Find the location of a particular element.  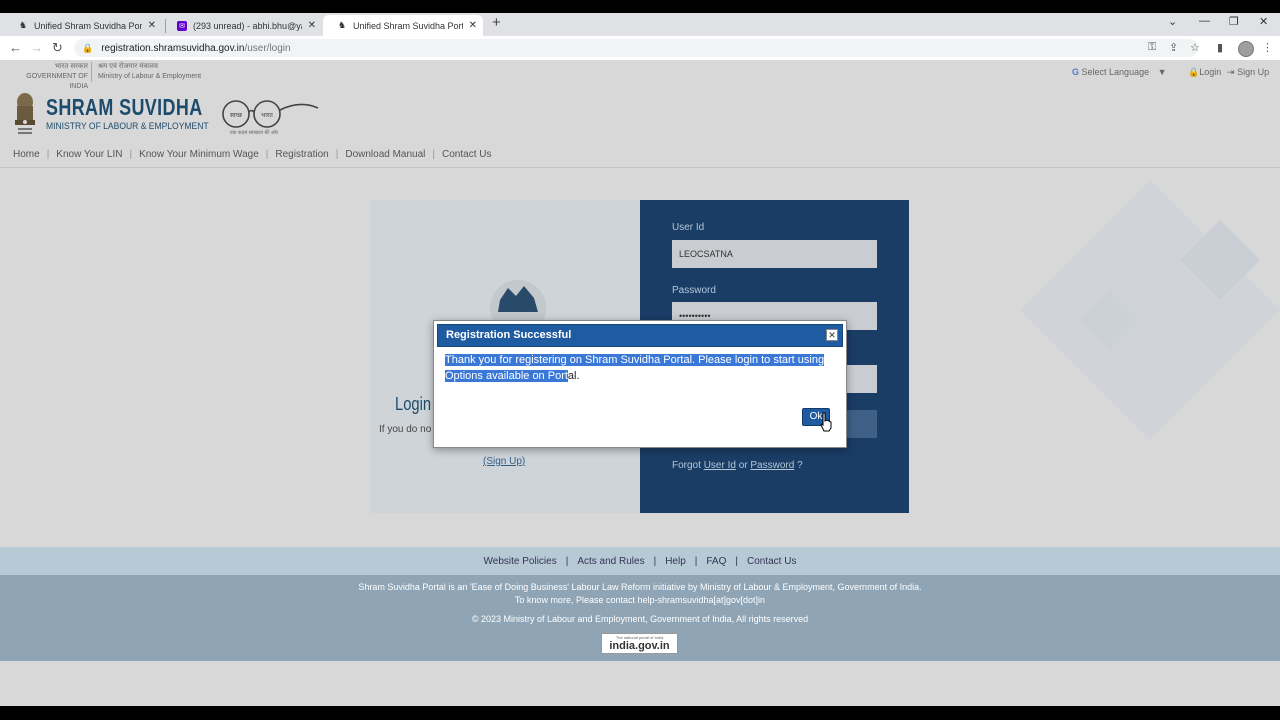

back-arrow-icon: ← is located at coordinates (15, 47).